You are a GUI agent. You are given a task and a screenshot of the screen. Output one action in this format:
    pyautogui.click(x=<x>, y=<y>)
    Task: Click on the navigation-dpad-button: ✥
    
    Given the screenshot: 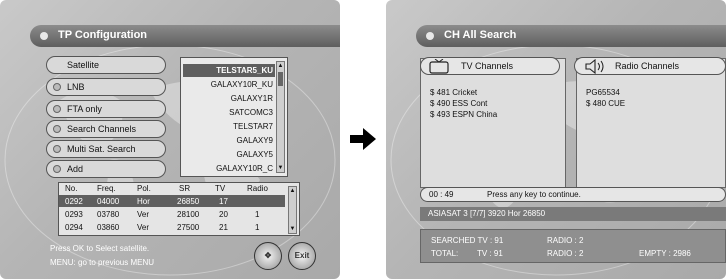 What is the action you would take?
    pyautogui.click(x=268, y=256)
    